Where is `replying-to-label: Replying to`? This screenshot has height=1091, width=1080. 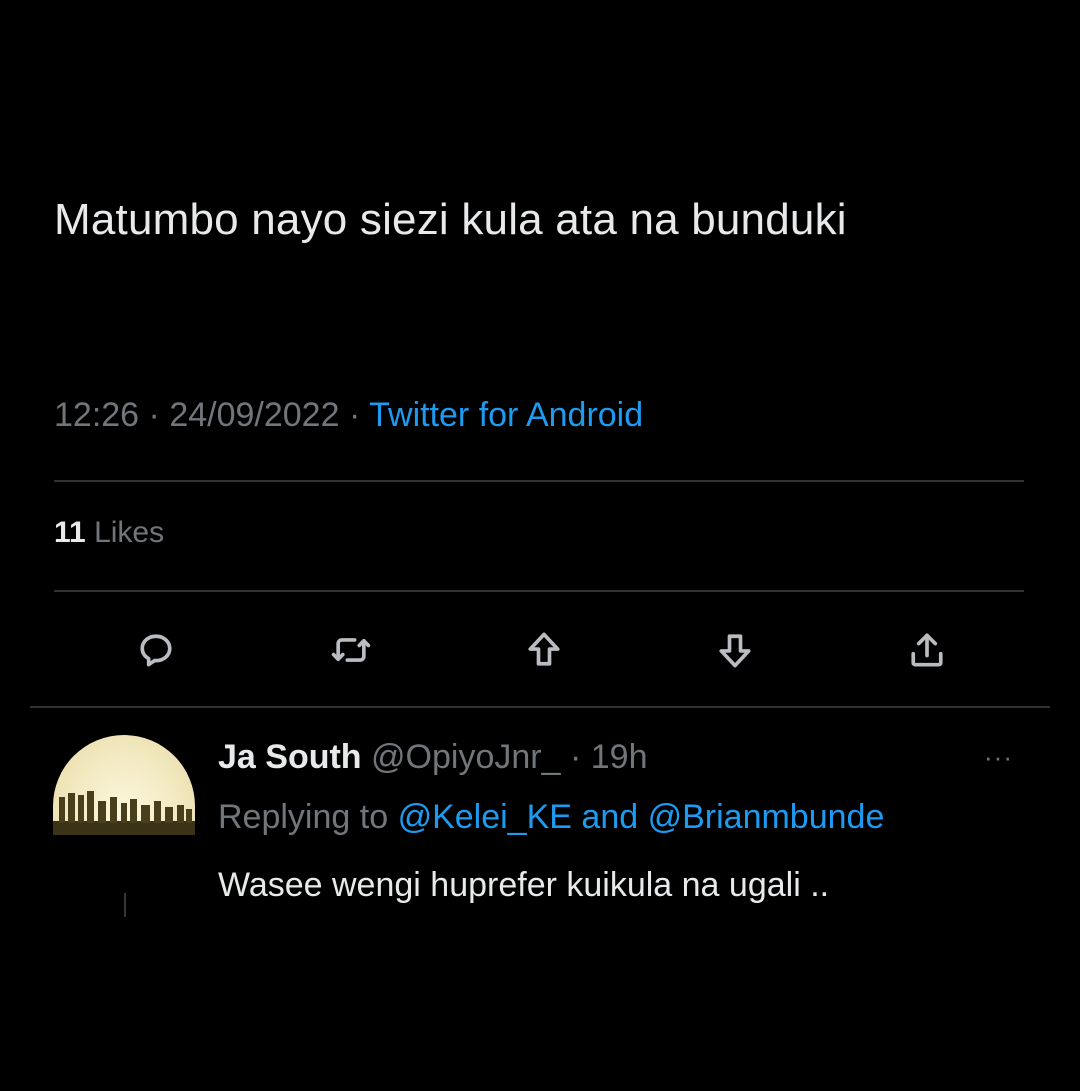
replying-to-label: Replying to is located at coordinates (303, 817).